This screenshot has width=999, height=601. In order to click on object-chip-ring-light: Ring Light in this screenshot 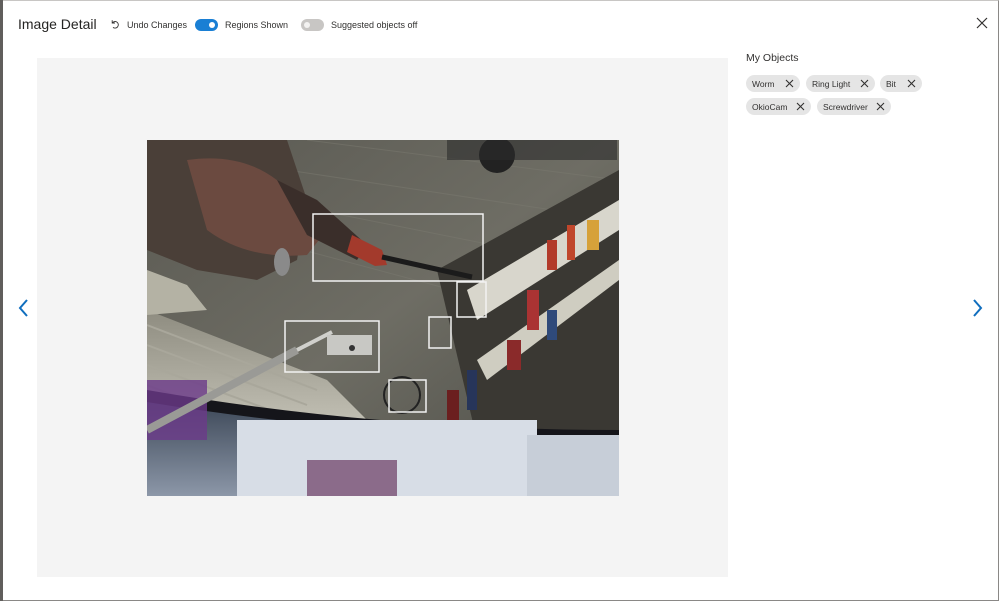, I will do `click(840, 83)`.